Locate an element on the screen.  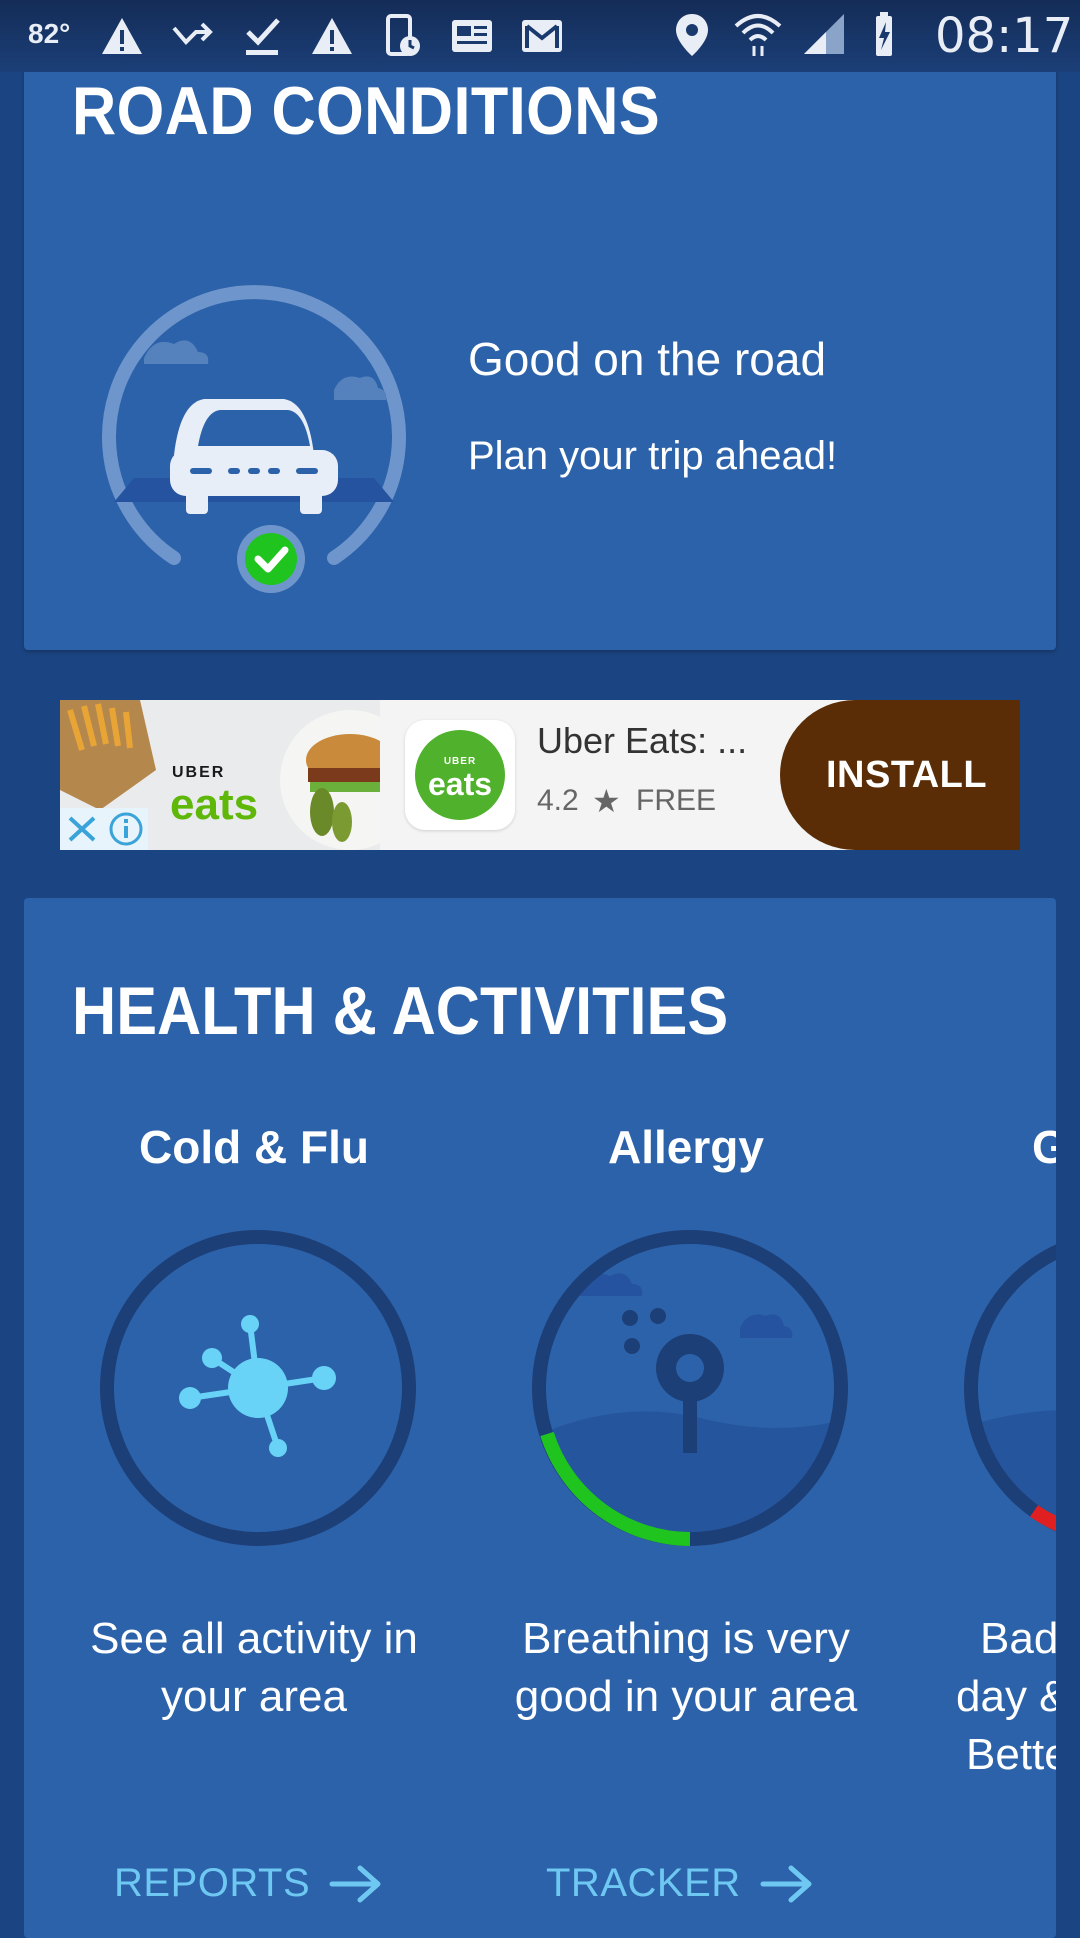
cold-flu-description: See all activity in your area is located at coordinates (254, 1667).